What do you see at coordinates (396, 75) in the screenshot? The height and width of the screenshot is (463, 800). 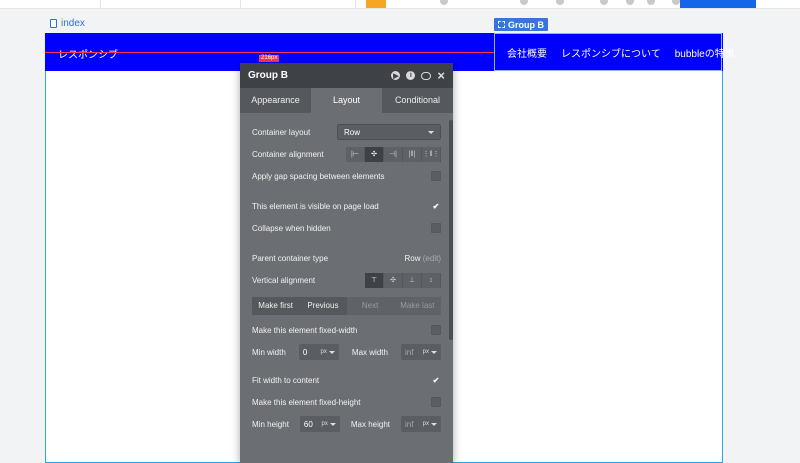 I see `play-icon: ▶` at bounding box center [396, 75].